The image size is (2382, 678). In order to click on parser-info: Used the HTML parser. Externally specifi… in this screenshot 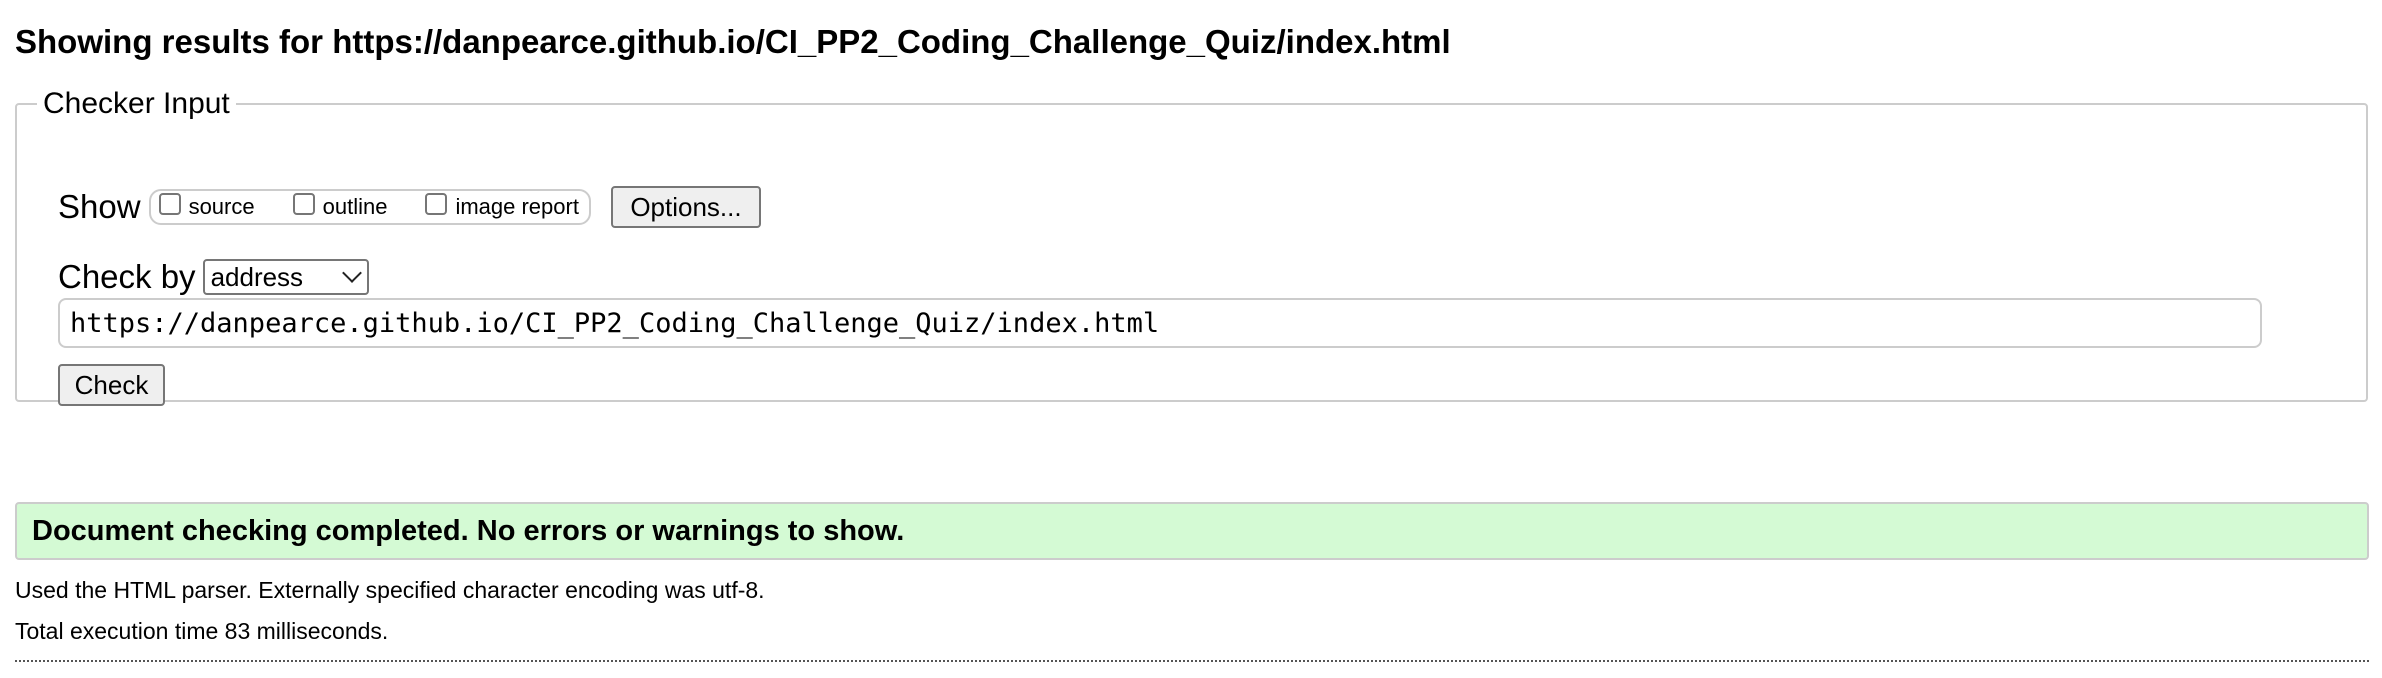, I will do `click(390, 590)`.